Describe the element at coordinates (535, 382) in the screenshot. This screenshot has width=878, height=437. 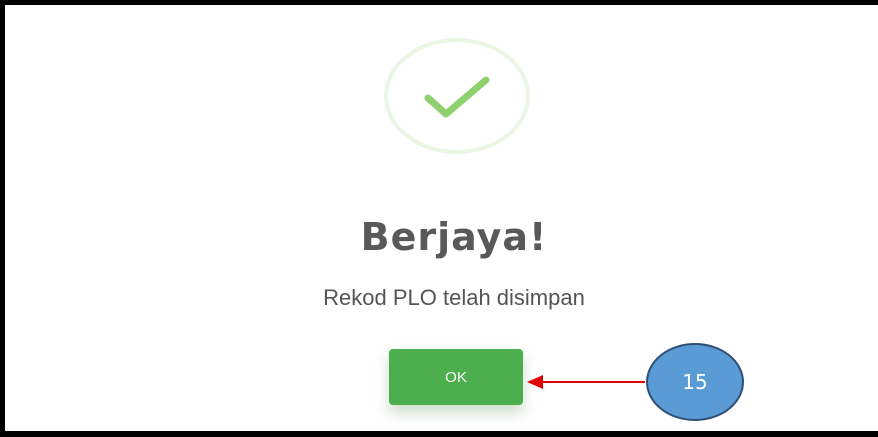
I see `callout-arrowhead-icon` at that location.